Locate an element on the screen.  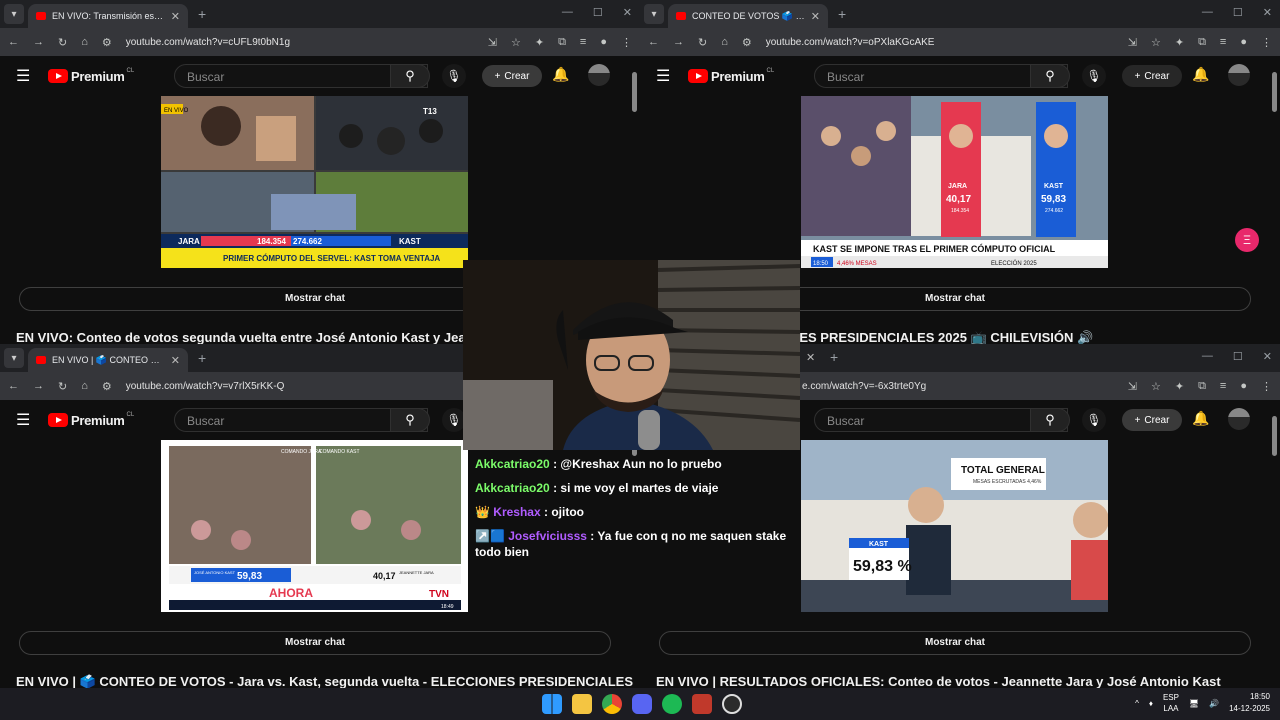
channel-badge-icon: Ξ is located at coordinates (1247, 240).